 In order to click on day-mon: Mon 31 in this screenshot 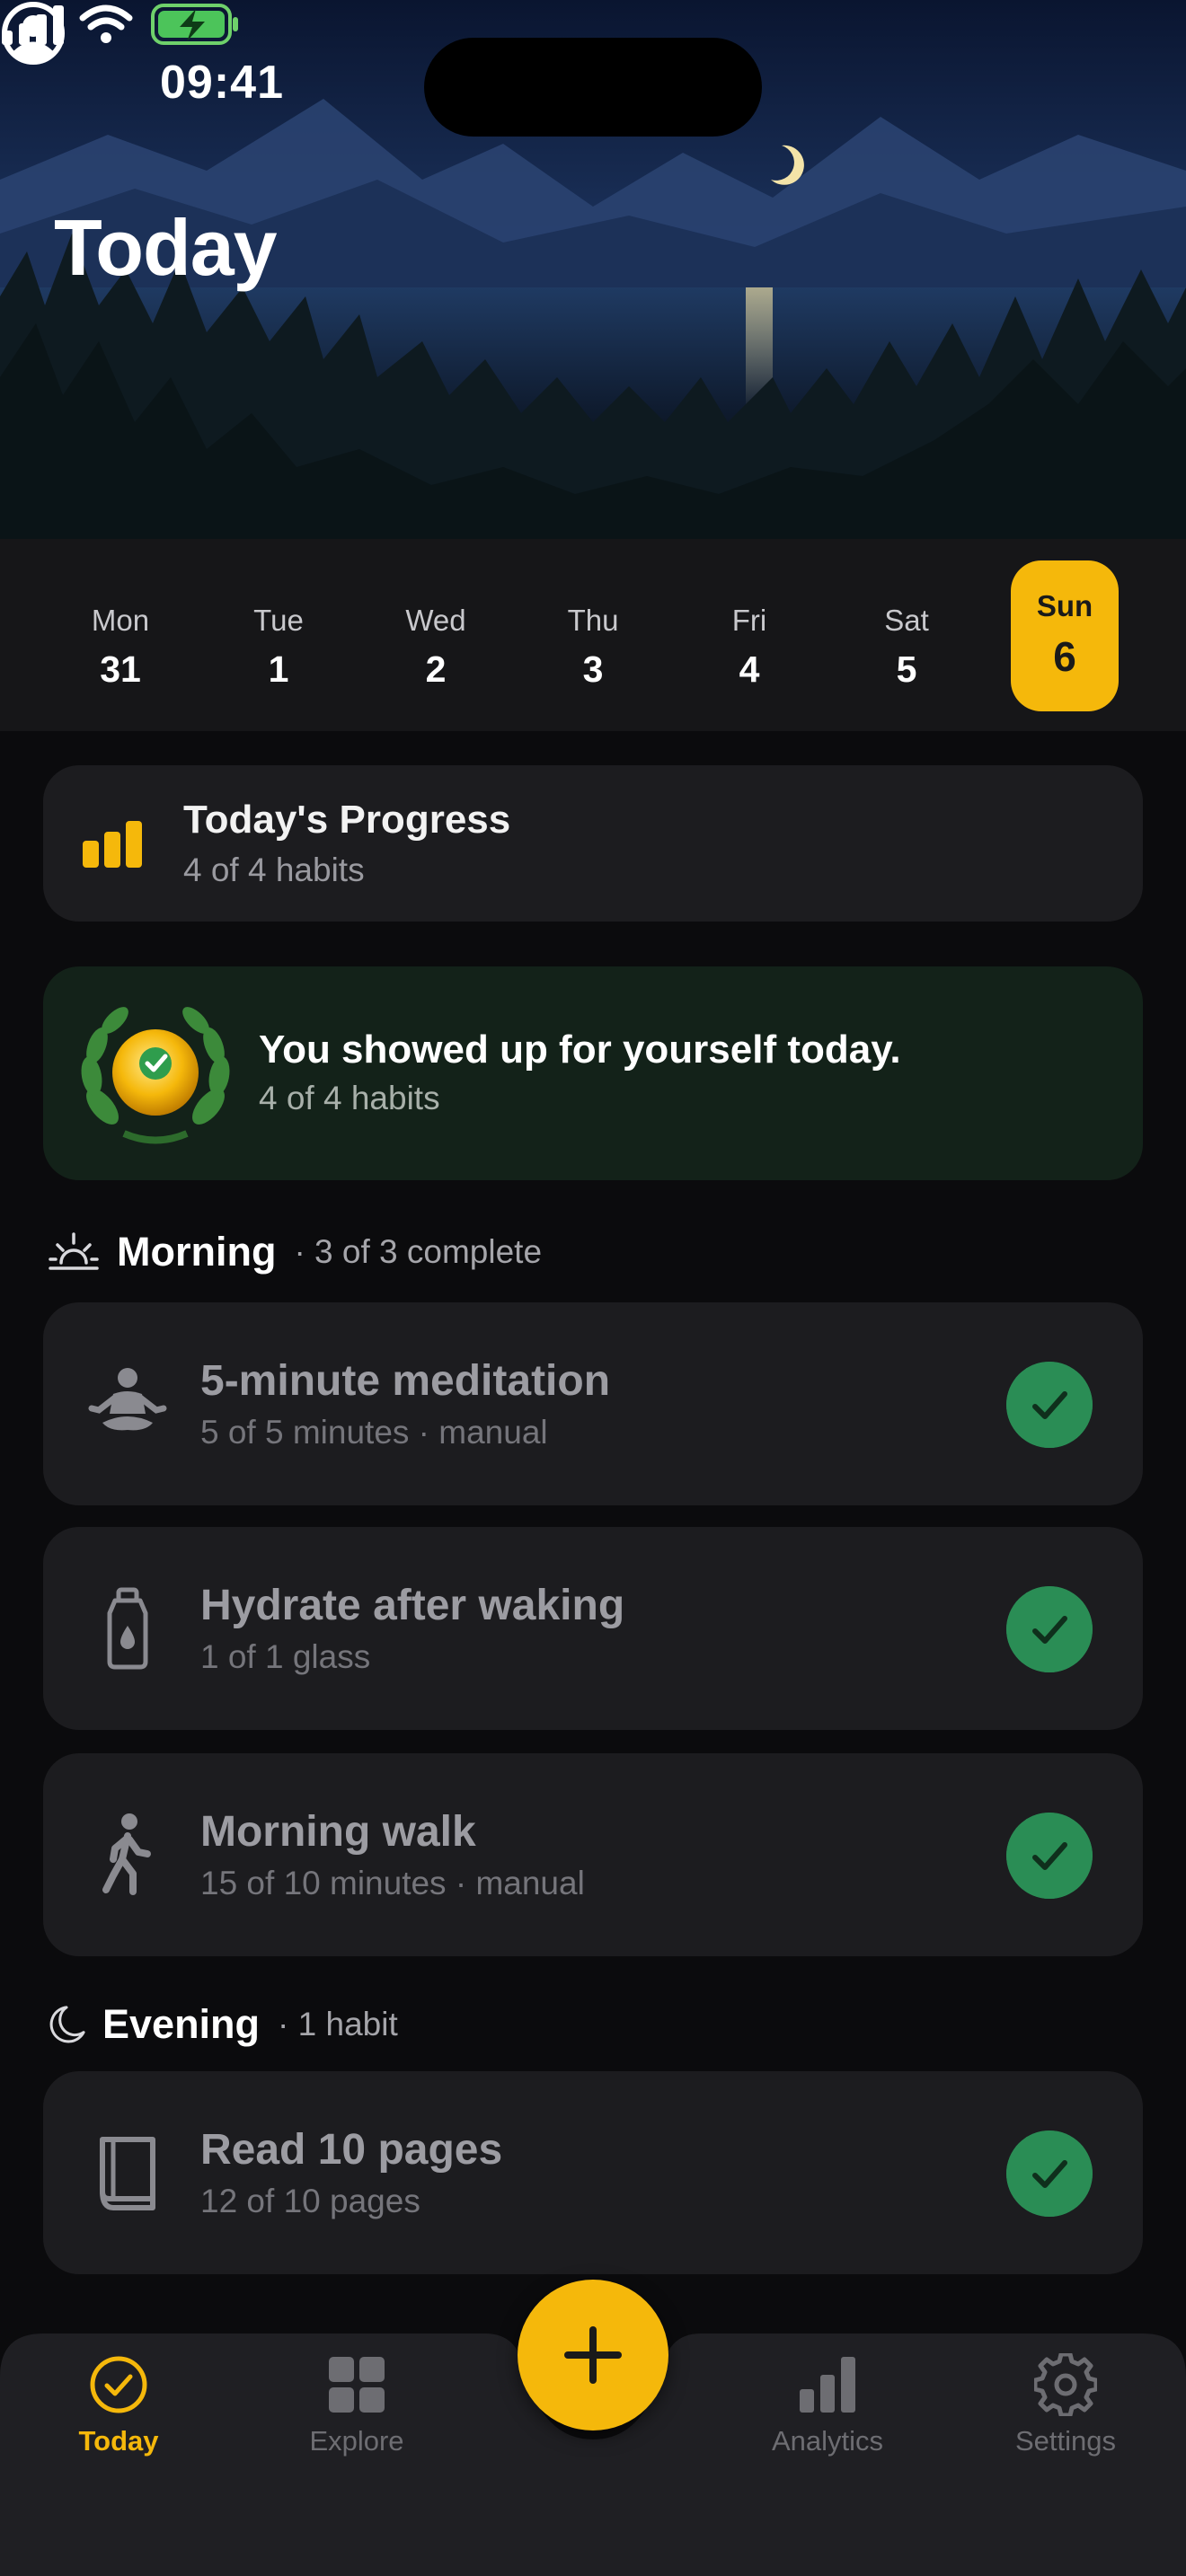, I will do `click(120, 635)`.